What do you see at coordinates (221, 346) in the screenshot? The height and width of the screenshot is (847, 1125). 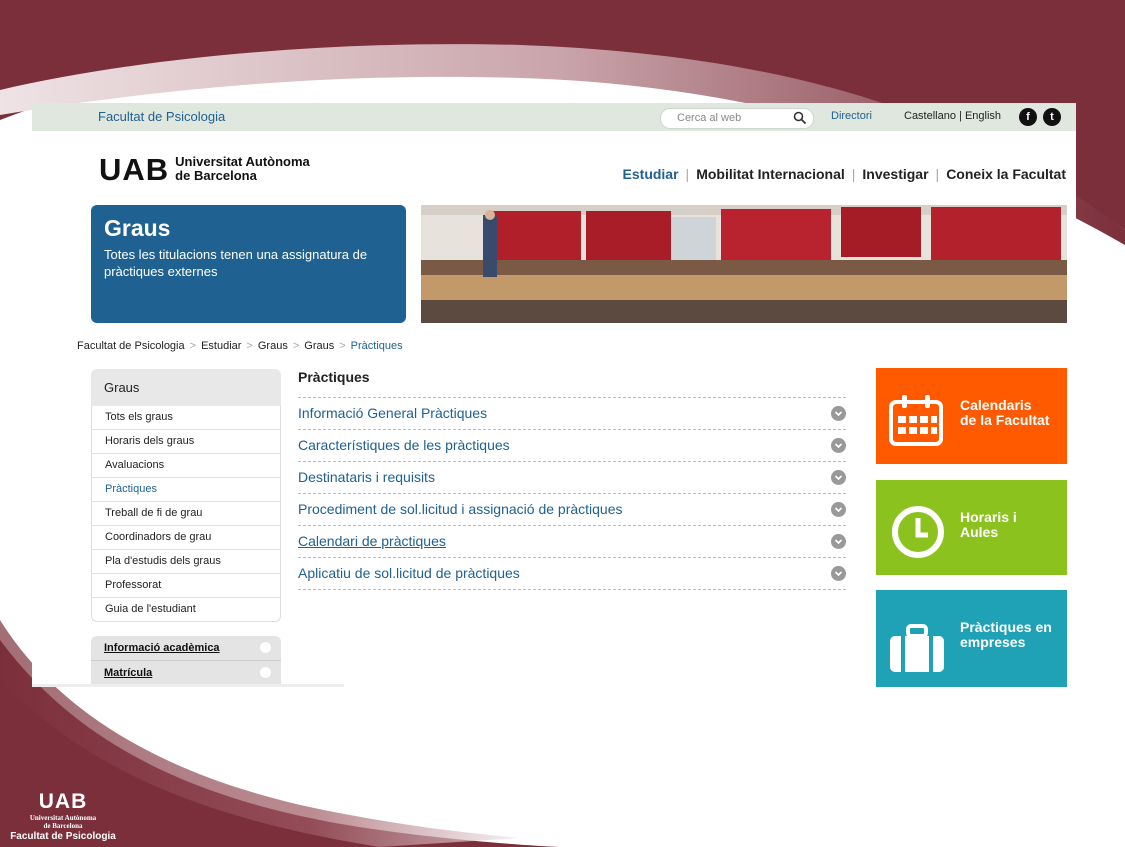 I see `breadcrumb-item: Estudiar` at bounding box center [221, 346].